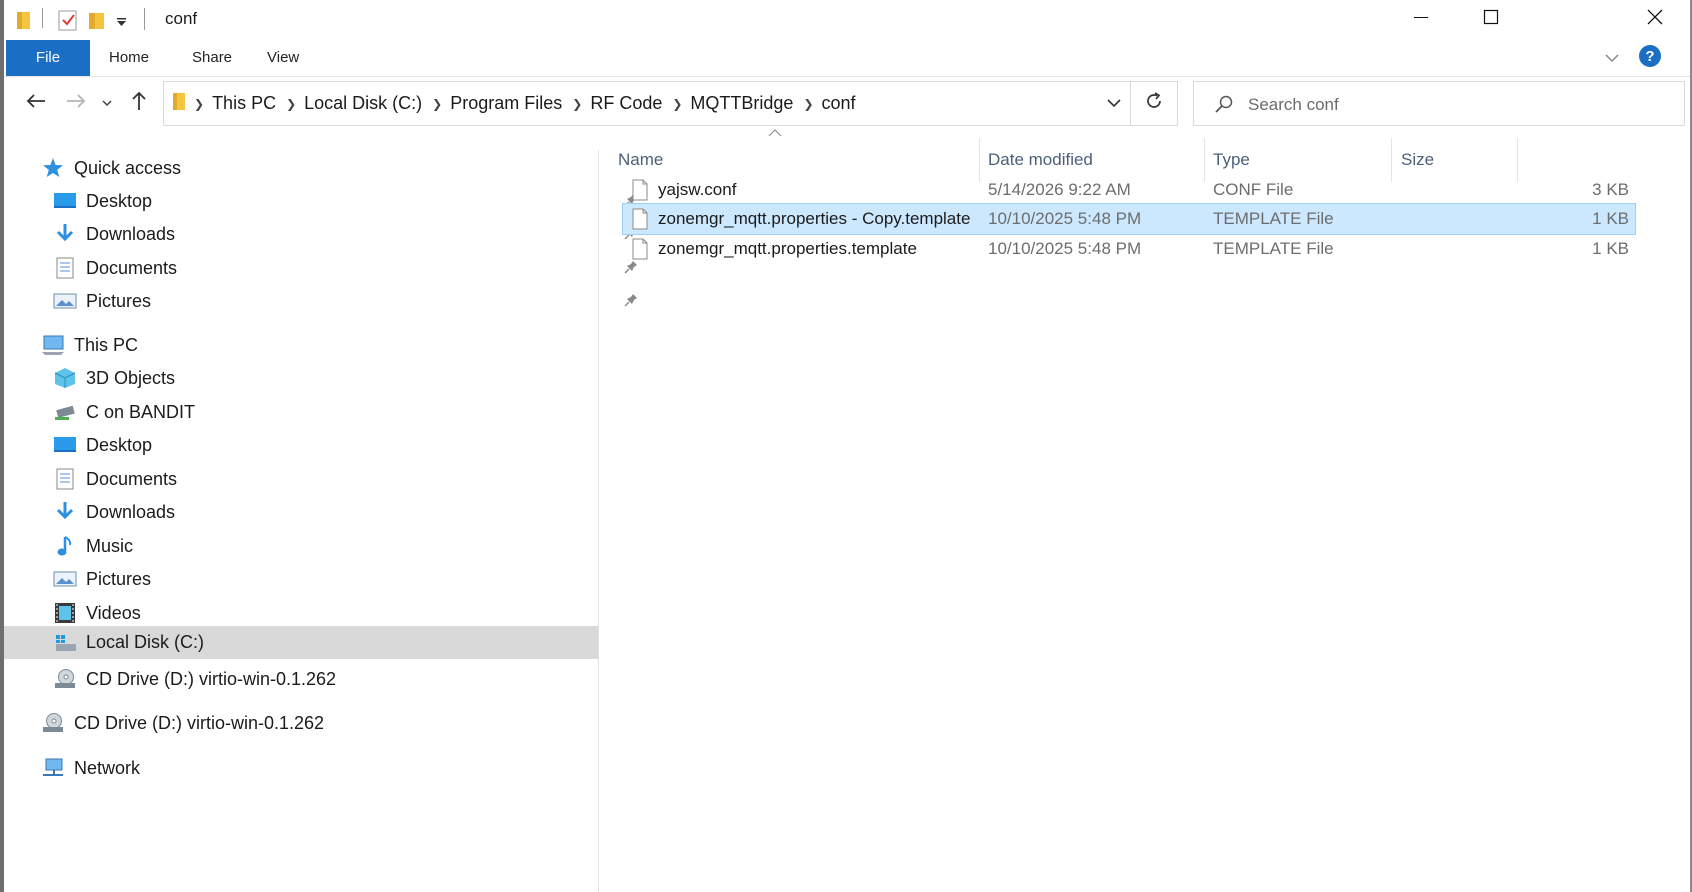  Describe the element at coordinates (141, 411) in the screenshot. I see `nav-label: C on BANDIT` at that location.